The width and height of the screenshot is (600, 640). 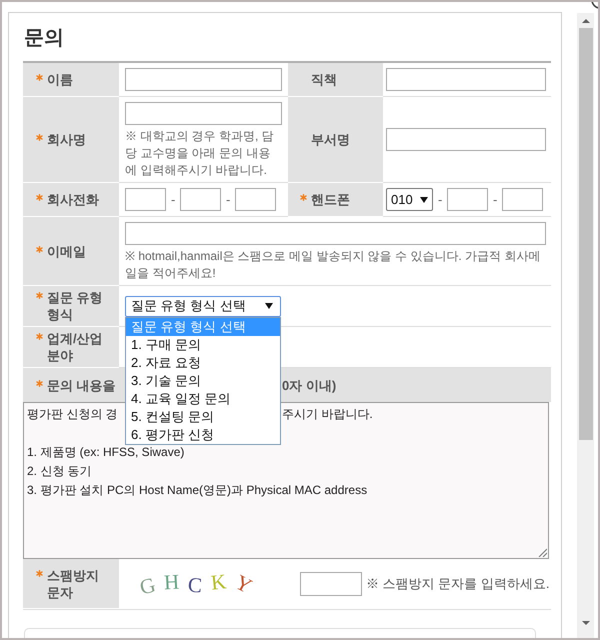 I want to click on field-note: ※ 스팸방지 문자를 입력하세요., so click(x=458, y=584).